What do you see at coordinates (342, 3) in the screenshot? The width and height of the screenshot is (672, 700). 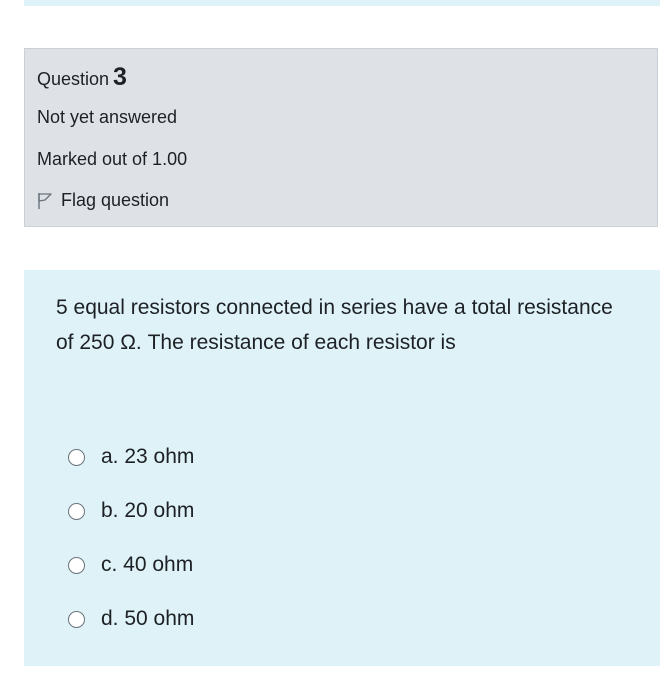 I see `previous-question-strip` at bounding box center [342, 3].